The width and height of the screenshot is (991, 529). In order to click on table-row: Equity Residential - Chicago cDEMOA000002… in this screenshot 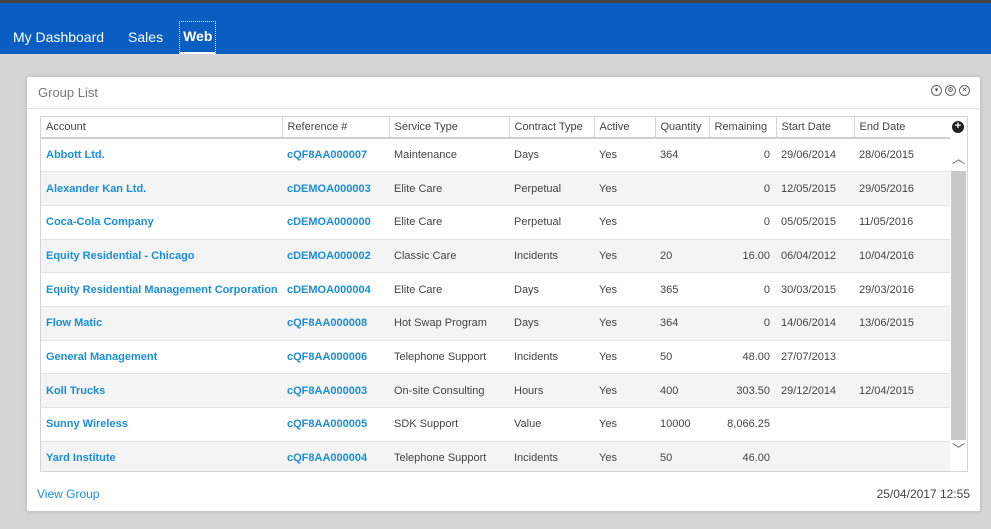, I will do `click(496, 256)`.